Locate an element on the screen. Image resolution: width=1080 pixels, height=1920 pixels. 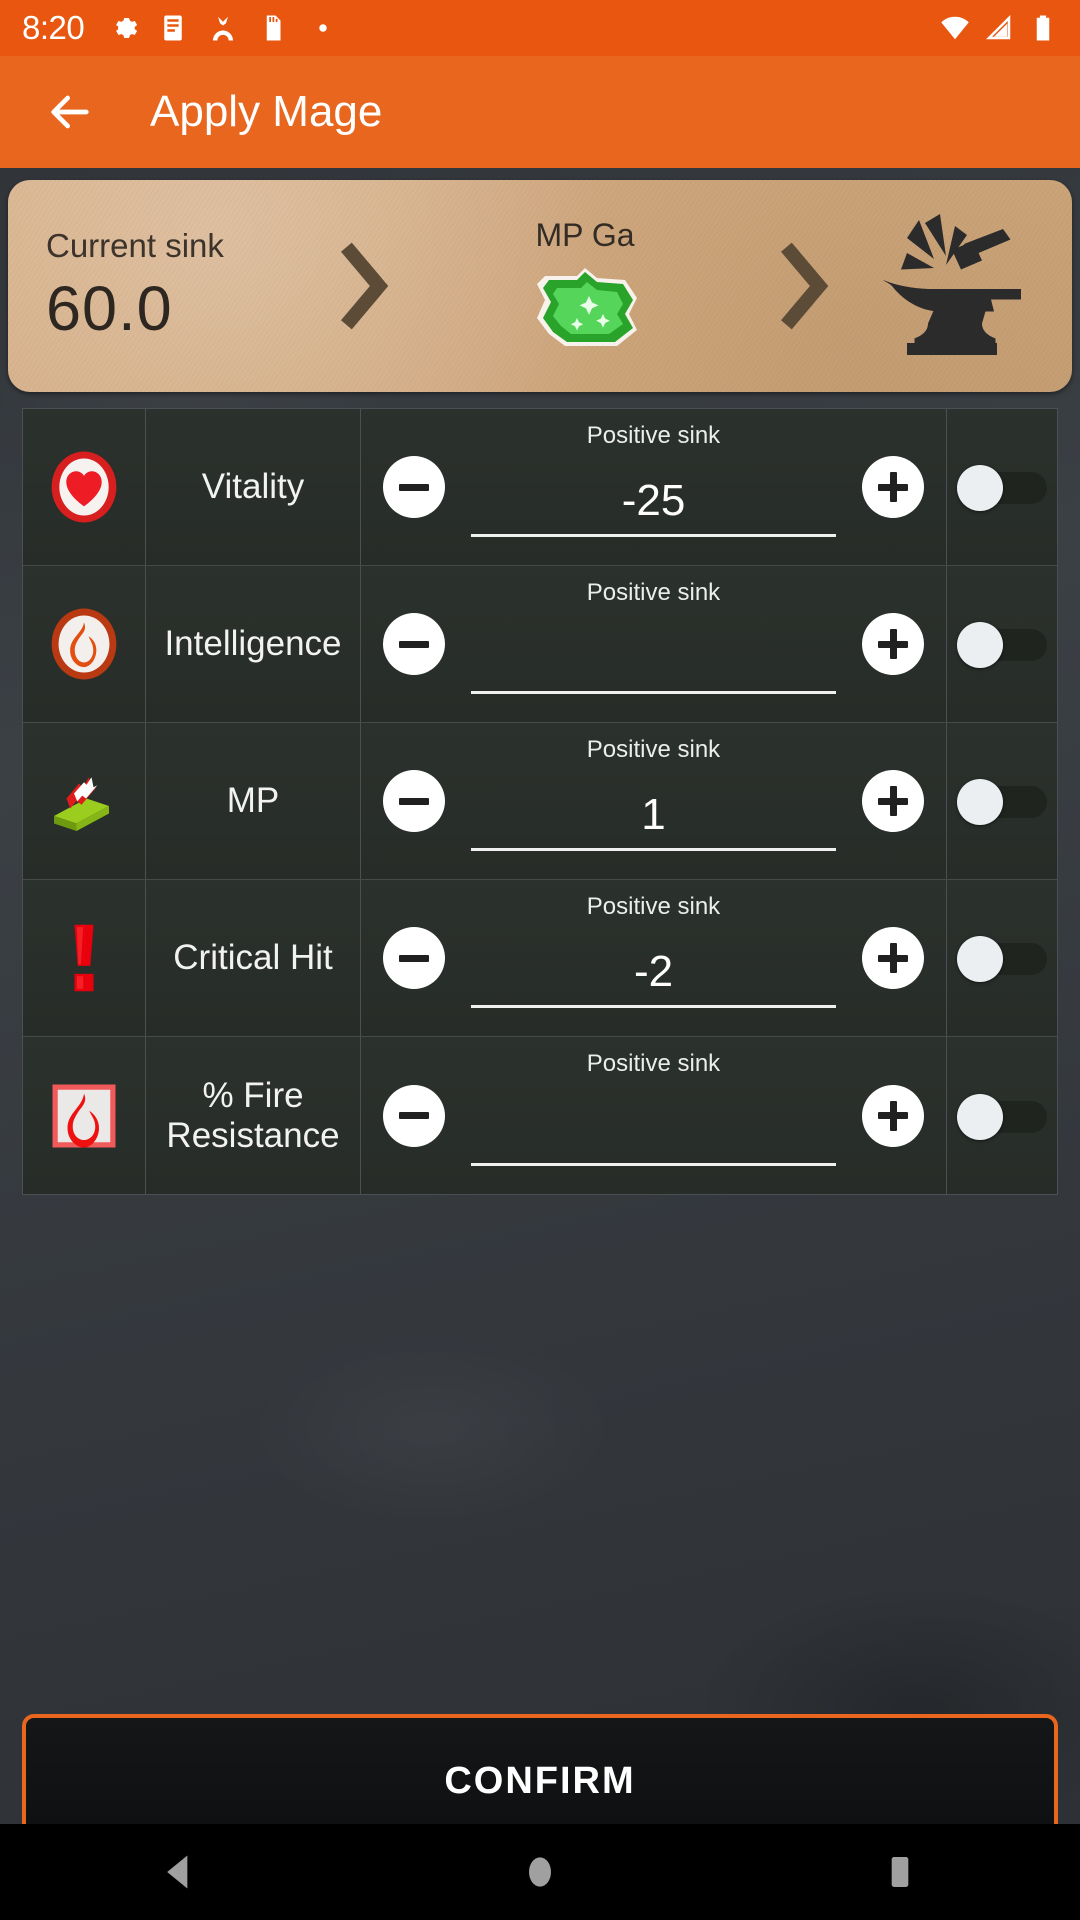
stat-input: -2 is located at coordinates (653, 958).